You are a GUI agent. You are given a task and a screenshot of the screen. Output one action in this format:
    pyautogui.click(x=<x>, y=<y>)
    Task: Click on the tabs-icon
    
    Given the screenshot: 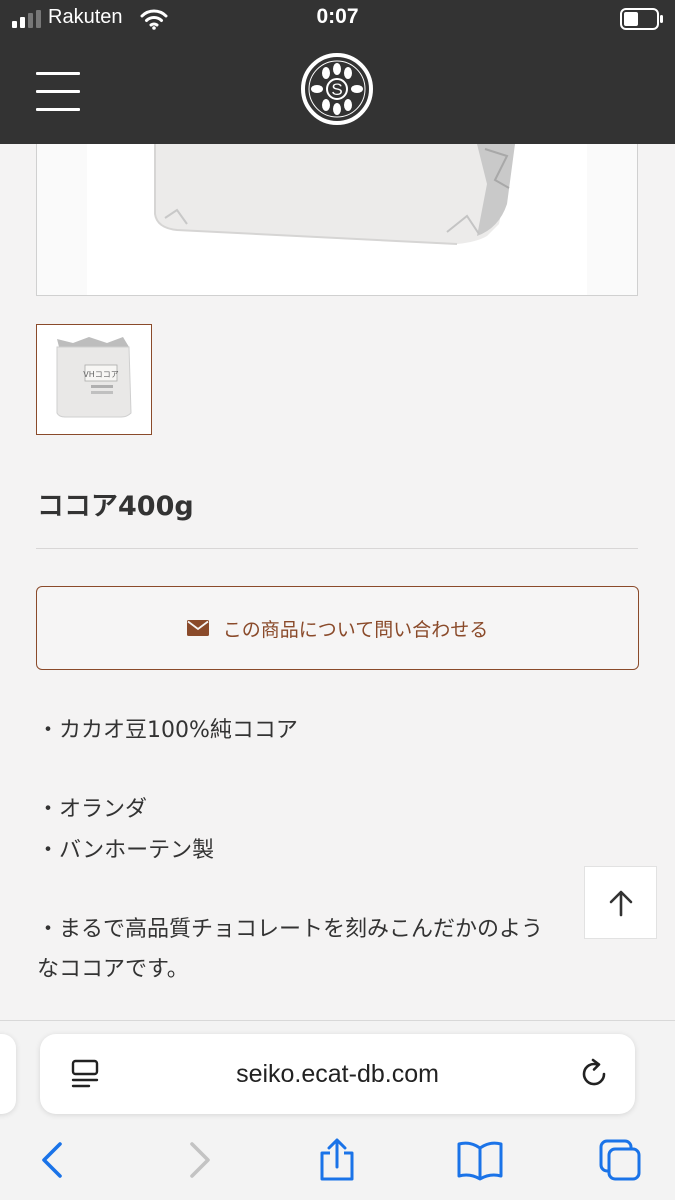 What is the action you would take?
    pyautogui.click(x=621, y=1160)
    